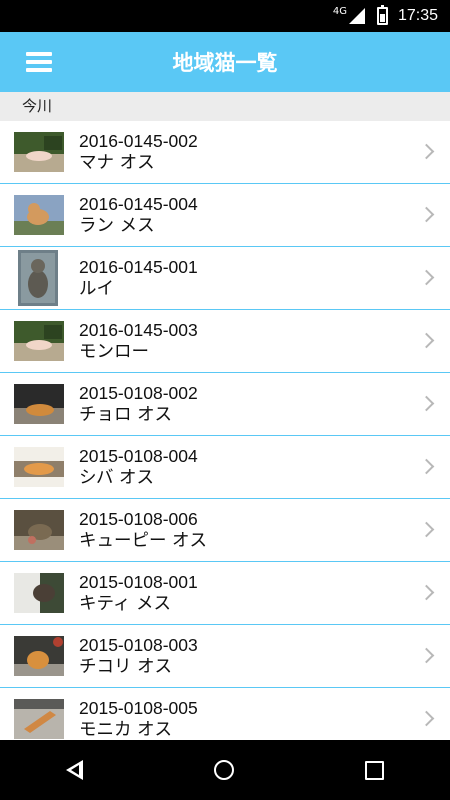 The width and height of the screenshot is (450, 800). What do you see at coordinates (225, 16) in the screenshot?
I see `status-bar: 4G 17:35` at bounding box center [225, 16].